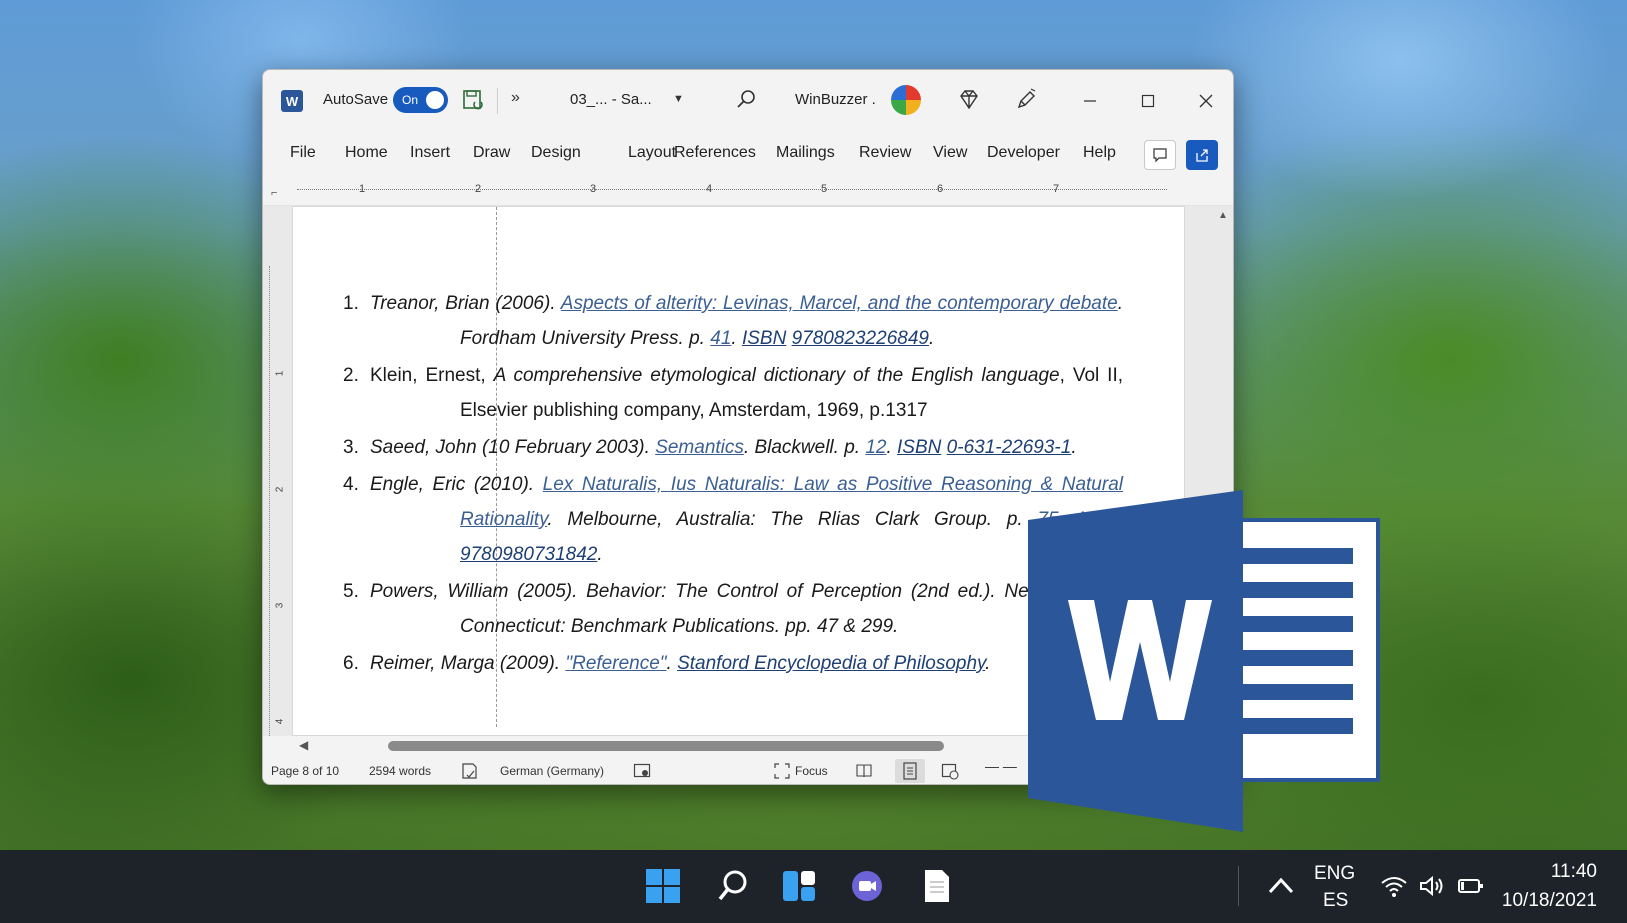 The image size is (1627, 923). I want to click on reference-number: 1., so click(351, 303).